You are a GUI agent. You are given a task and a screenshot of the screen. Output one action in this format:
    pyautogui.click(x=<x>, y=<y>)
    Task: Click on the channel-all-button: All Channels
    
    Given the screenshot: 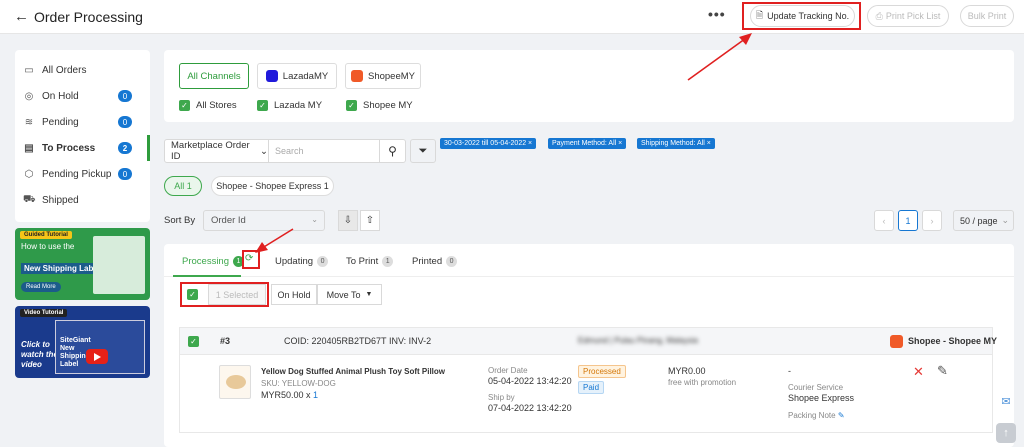 What is the action you would take?
    pyautogui.click(x=214, y=76)
    